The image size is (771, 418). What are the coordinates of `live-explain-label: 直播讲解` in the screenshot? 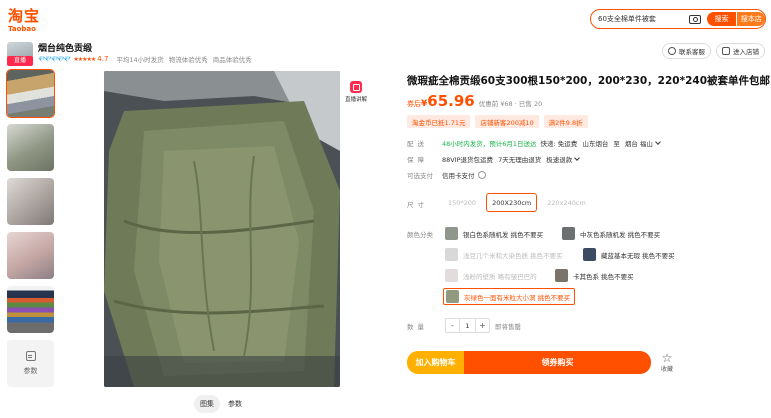 It's located at (355, 100).